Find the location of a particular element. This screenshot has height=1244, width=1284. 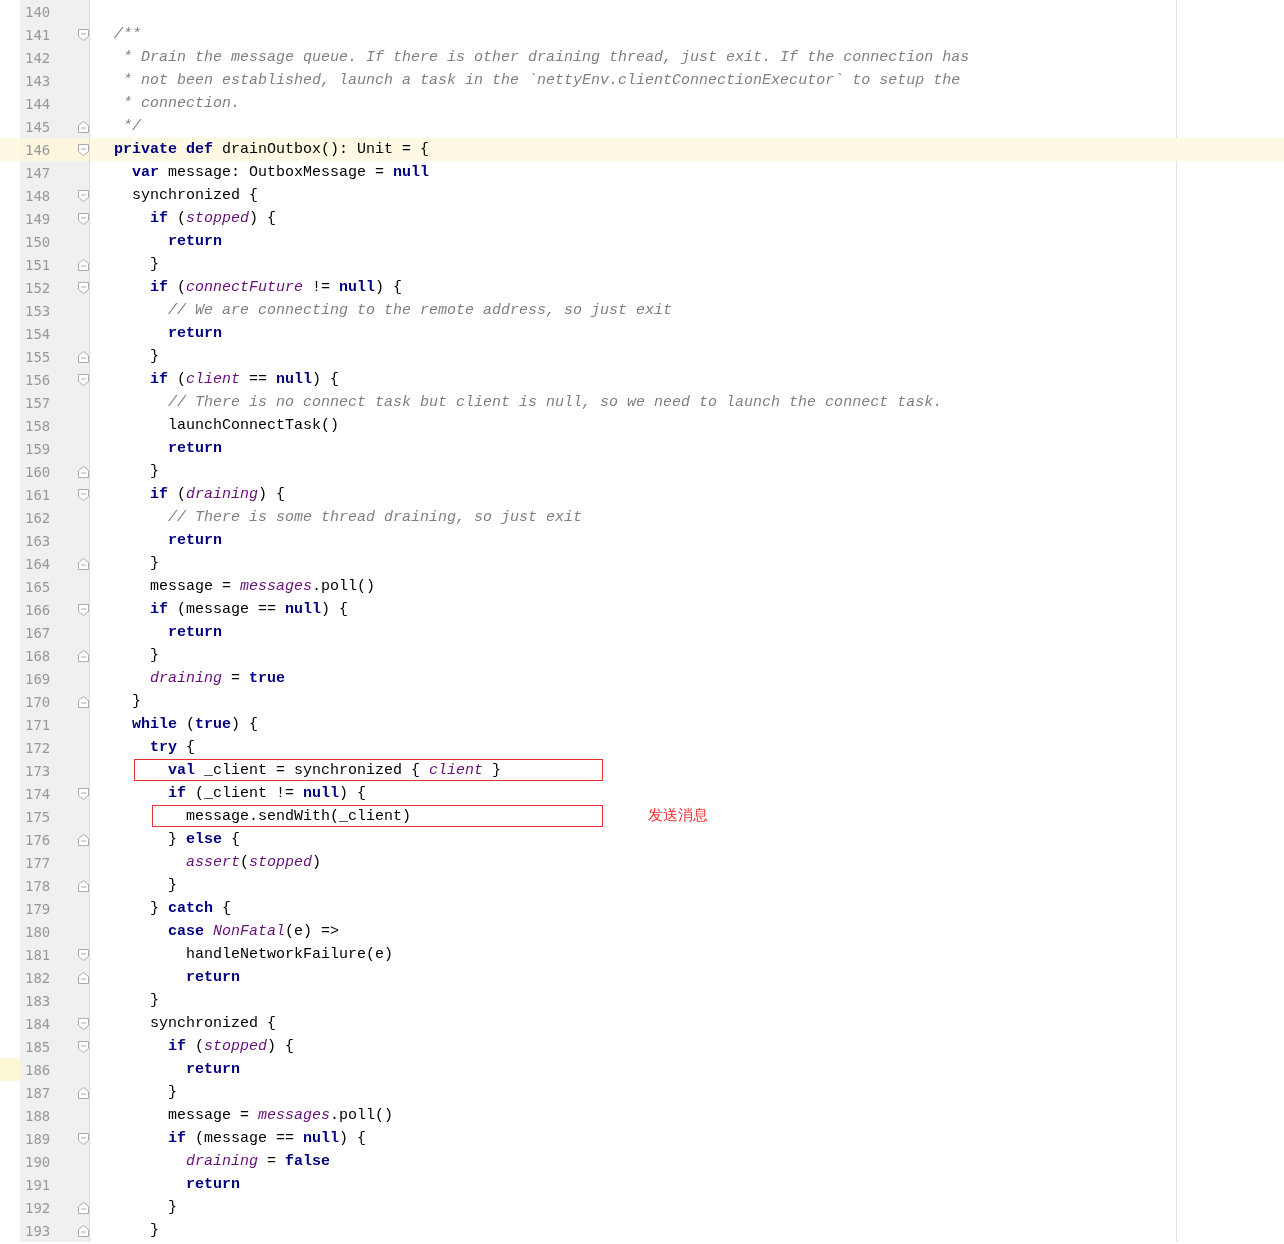

line-number: 173 is located at coordinates (38, 770).